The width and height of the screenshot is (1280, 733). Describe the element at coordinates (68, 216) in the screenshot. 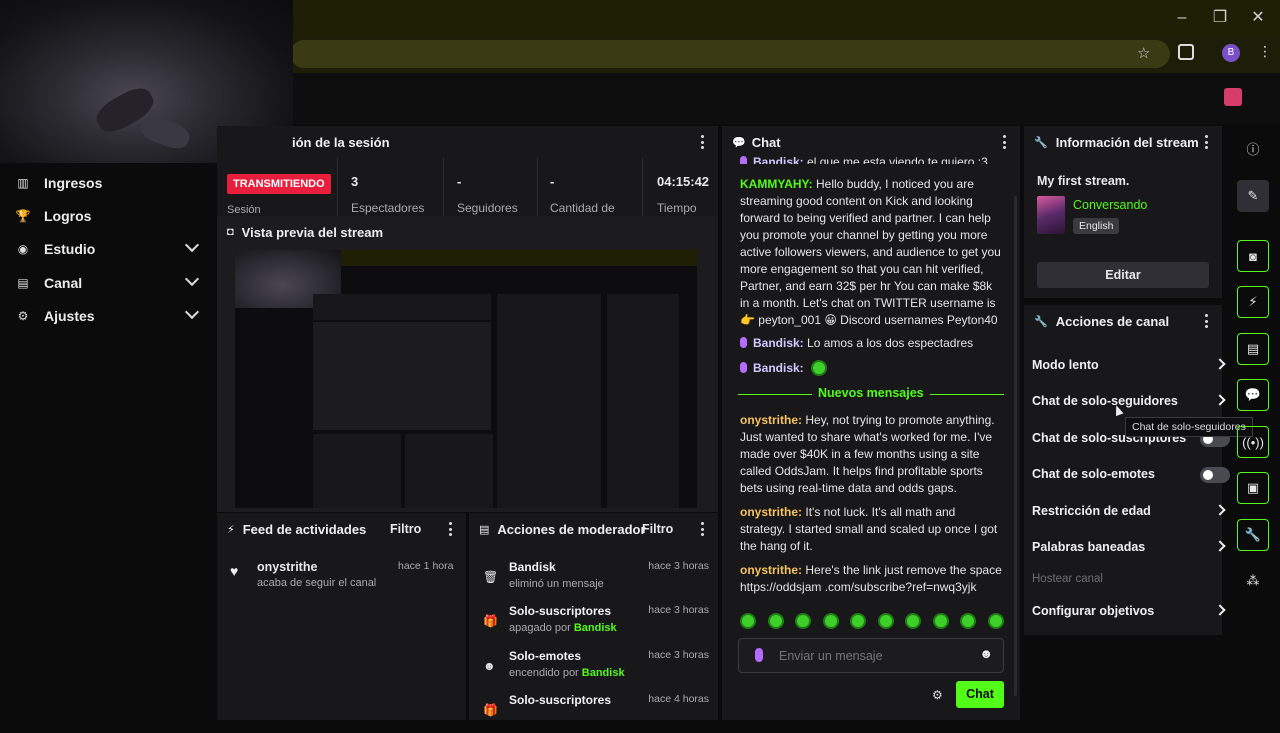

I see `sidebar-item-label: Logros` at that location.